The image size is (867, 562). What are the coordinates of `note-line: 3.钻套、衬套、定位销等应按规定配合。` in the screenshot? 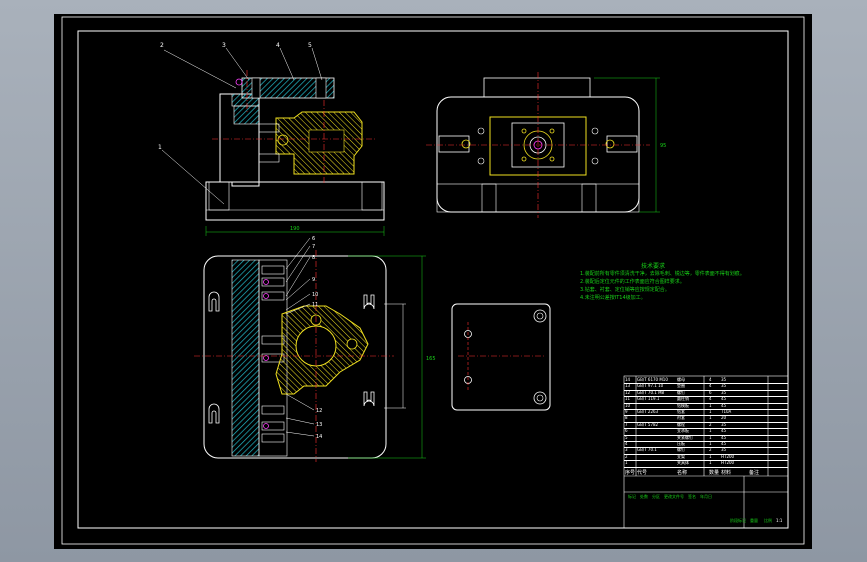 It's located at (625, 290).